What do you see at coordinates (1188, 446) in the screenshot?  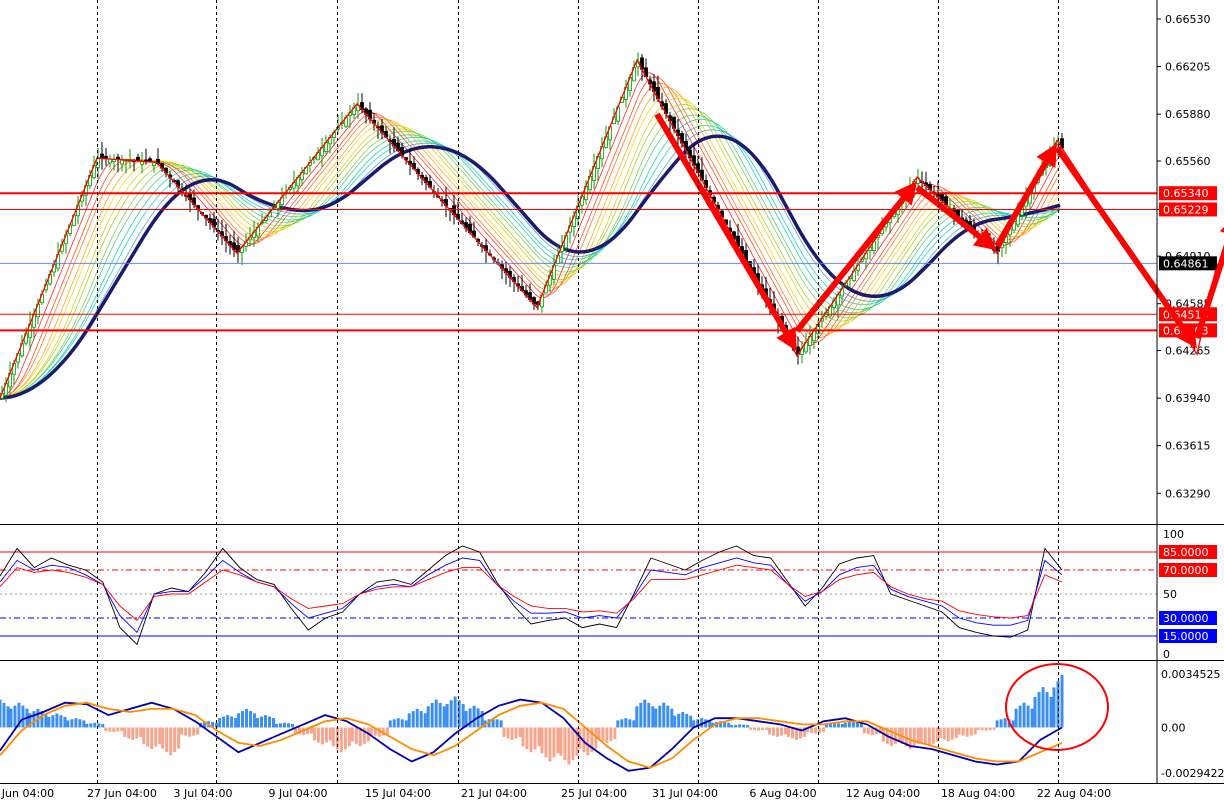 I see `y-tick-label: 0.63615` at bounding box center [1188, 446].